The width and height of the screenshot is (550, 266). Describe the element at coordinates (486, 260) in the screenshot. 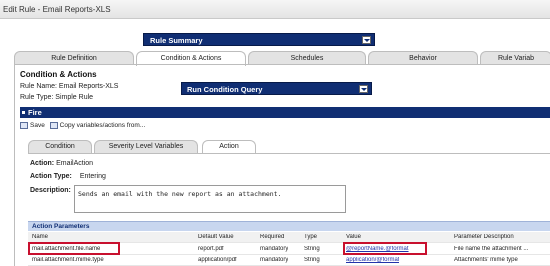

I see `param-description: Attachments' mime type` at that location.